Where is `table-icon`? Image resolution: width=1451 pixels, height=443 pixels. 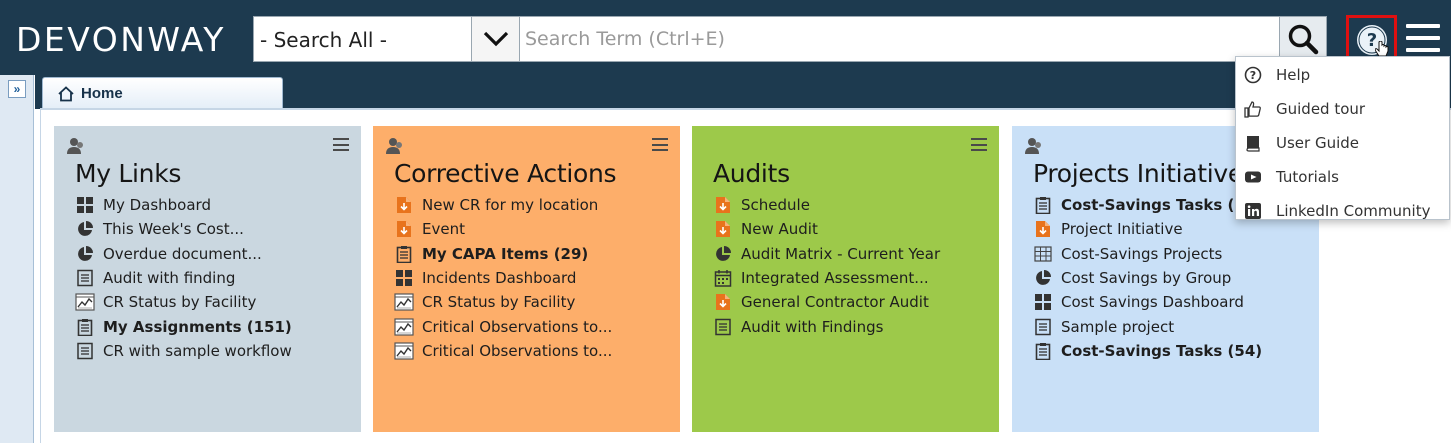 table-icon is located at coordinates (1043, 254).